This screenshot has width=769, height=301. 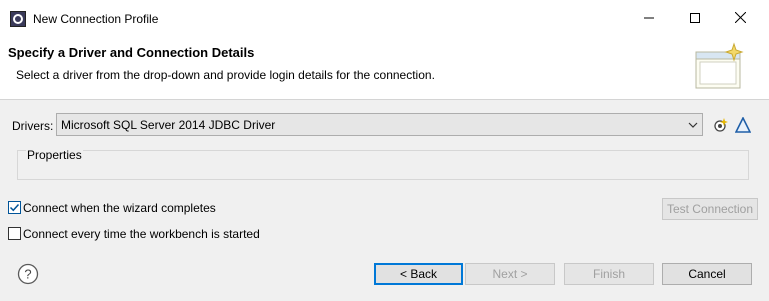 What do you see at coordinates (33, 126) in the screenshot?
I see `drivers-label: Drivers:` at bounding box center [33, 126].